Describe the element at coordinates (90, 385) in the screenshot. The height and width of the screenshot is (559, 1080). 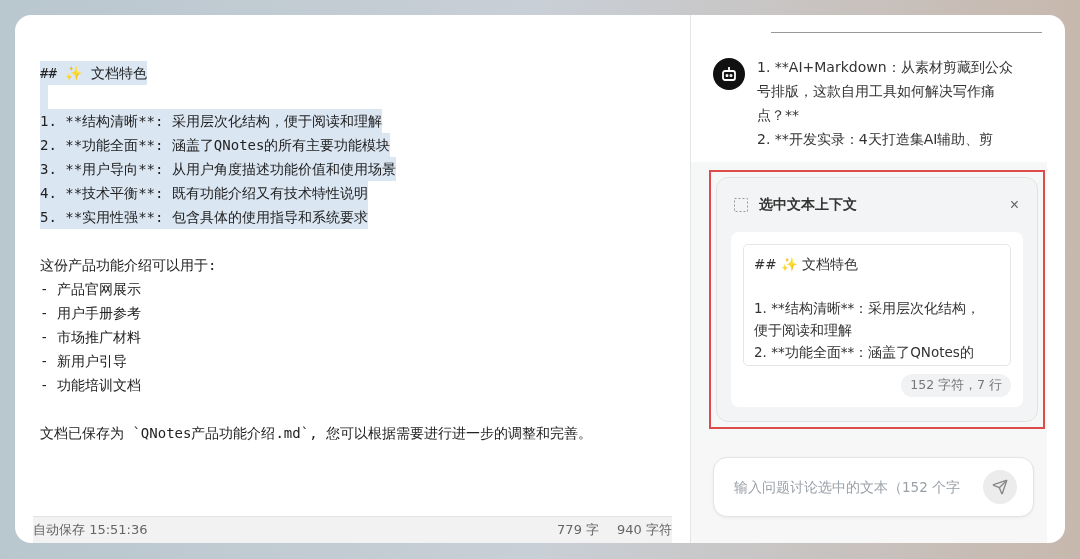
I see `editor-line: - 功能培训文档` at that location.